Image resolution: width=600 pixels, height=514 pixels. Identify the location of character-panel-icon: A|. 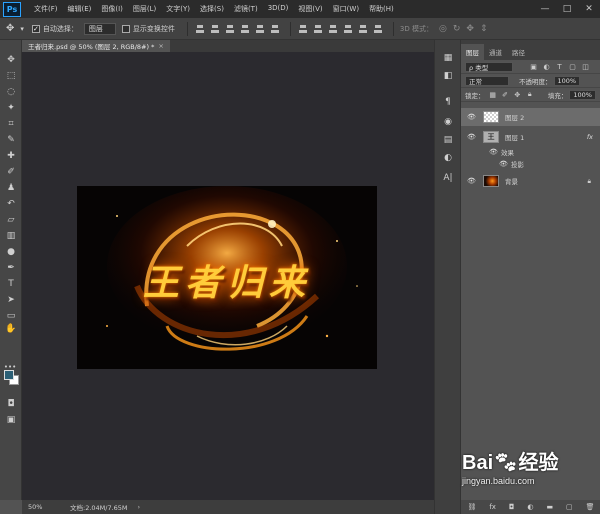
(448, 178).